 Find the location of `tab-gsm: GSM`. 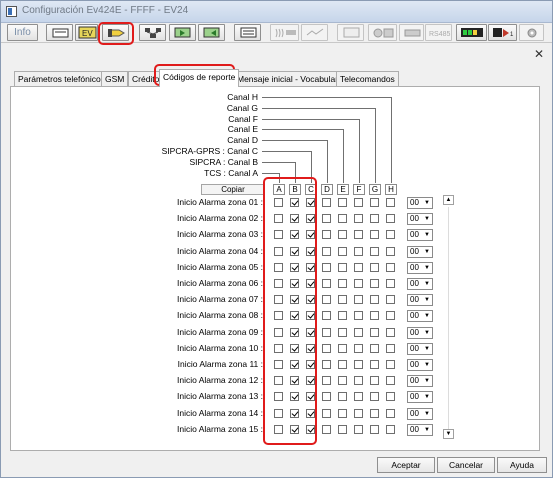

tab-gsm: GSM is located at coordinates (115, 78).